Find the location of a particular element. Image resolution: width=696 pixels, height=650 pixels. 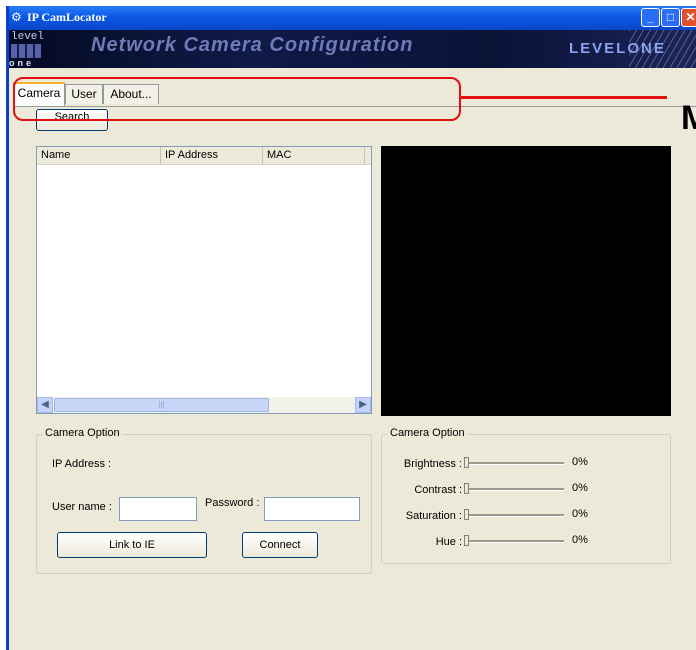

annotation-pointer-line is located at coordinates (564, 97).